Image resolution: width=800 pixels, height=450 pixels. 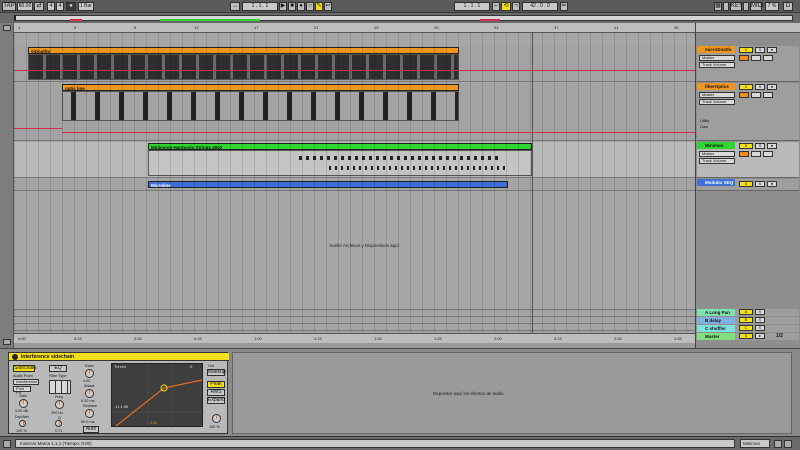 What do you see at coordinates (51, 6) in the screenshot?
I see `meter-numerator: 4` at bounding box center [51, 6].